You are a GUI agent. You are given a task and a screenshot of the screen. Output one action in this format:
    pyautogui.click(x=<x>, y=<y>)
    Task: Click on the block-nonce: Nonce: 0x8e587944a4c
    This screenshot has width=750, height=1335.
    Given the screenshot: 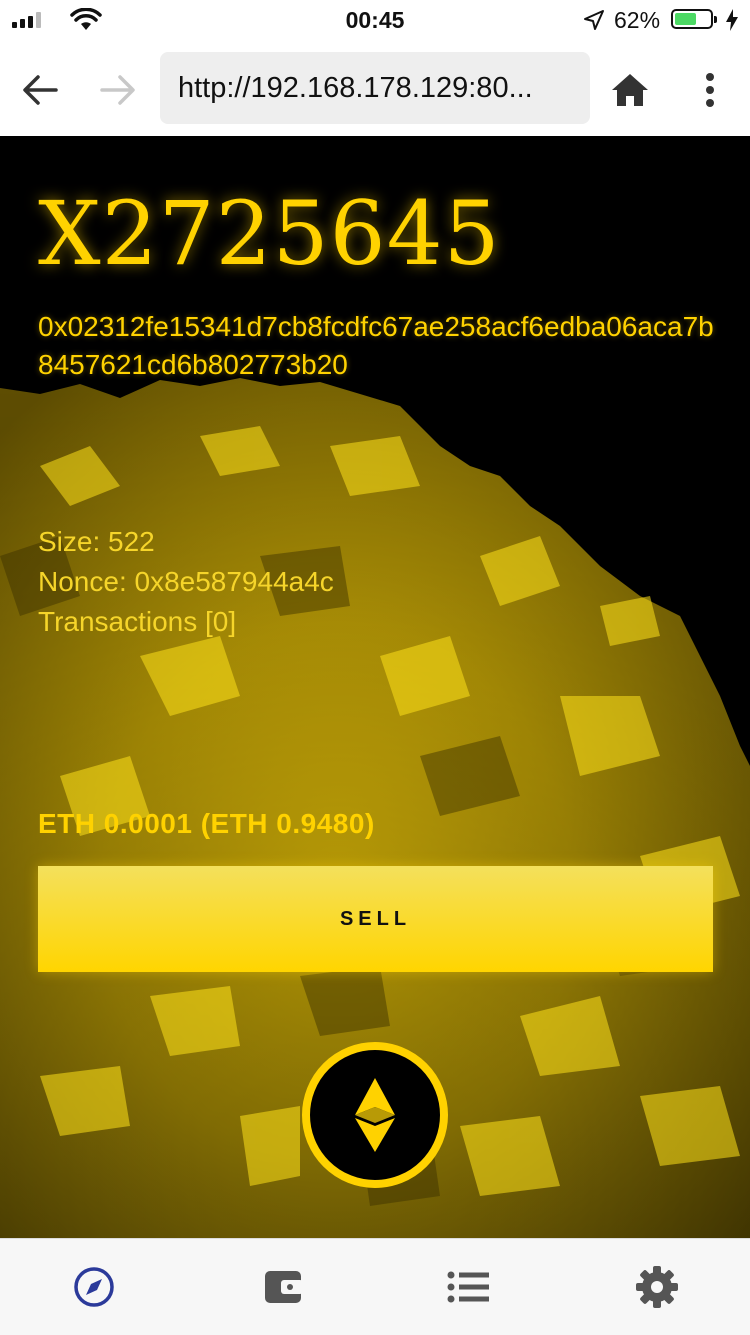 What is the action you would take?
    pyautogui.click(x=186, y=581)
    